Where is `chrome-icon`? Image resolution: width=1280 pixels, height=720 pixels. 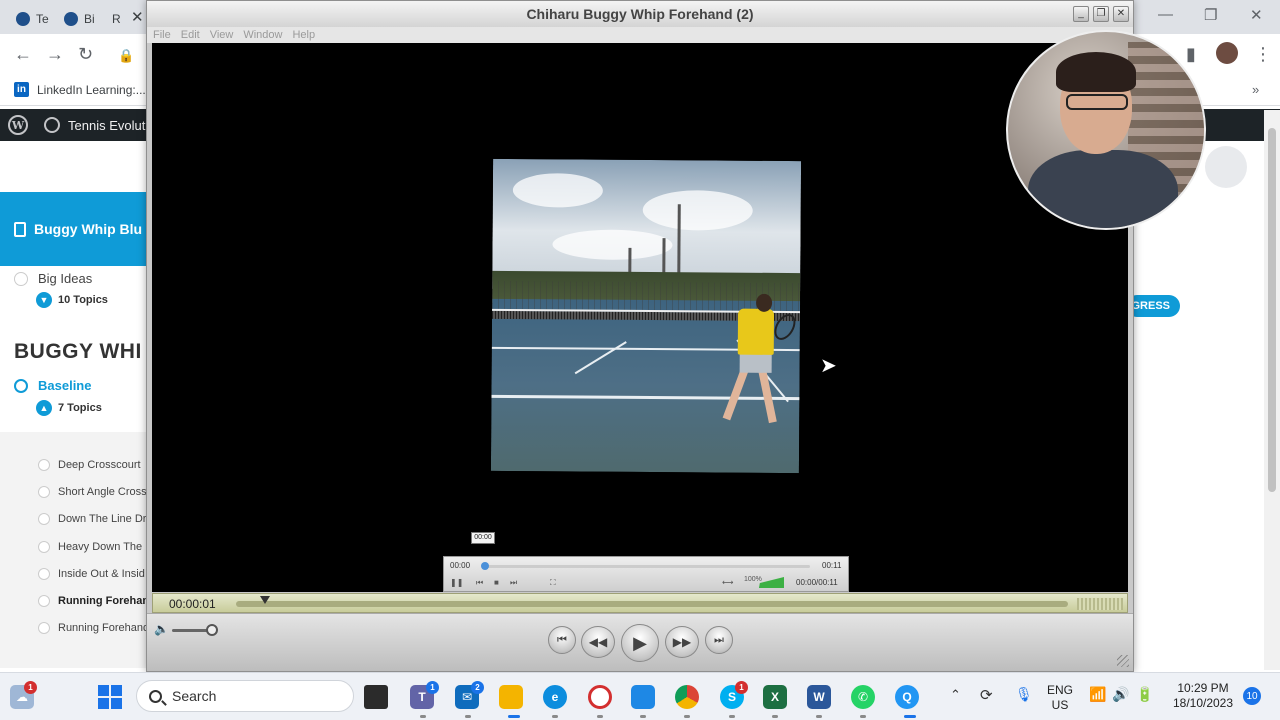
chrome-icon is located at coordinates (687, 697).